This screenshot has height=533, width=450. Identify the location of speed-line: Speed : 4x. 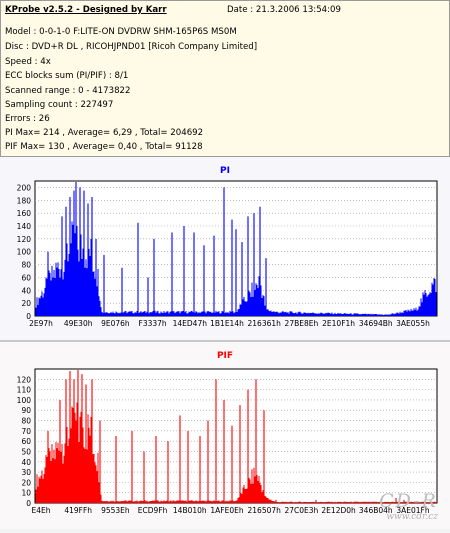
(28, 62).